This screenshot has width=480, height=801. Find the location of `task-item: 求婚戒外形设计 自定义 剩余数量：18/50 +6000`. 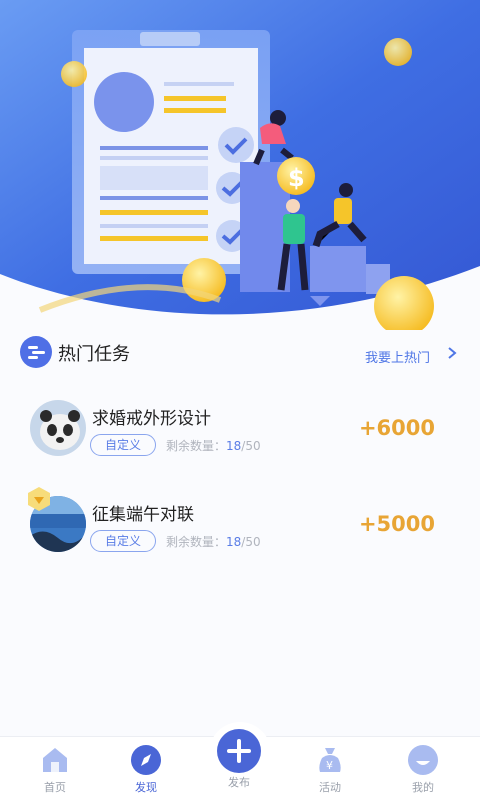

task-item: 求婚戒外形设计 自定义 剩余数量：18/50 +6000 is located at coordinates (240, 430).